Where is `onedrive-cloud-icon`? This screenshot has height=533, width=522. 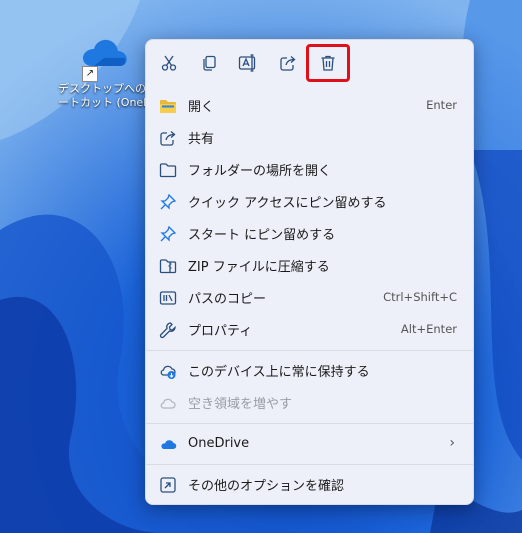
onedrive-cloud-icon is located at coordinates (105, 52).